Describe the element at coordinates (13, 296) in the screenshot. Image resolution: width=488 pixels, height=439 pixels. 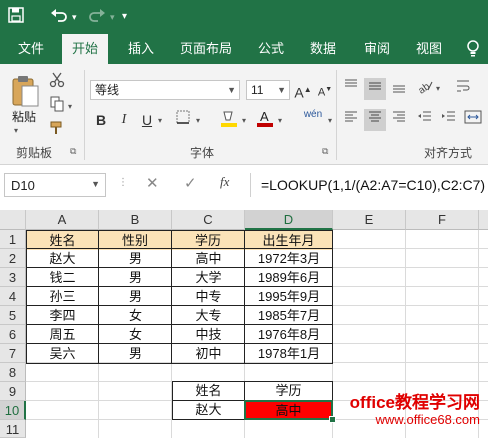
I see `row-header: 4` at that location.